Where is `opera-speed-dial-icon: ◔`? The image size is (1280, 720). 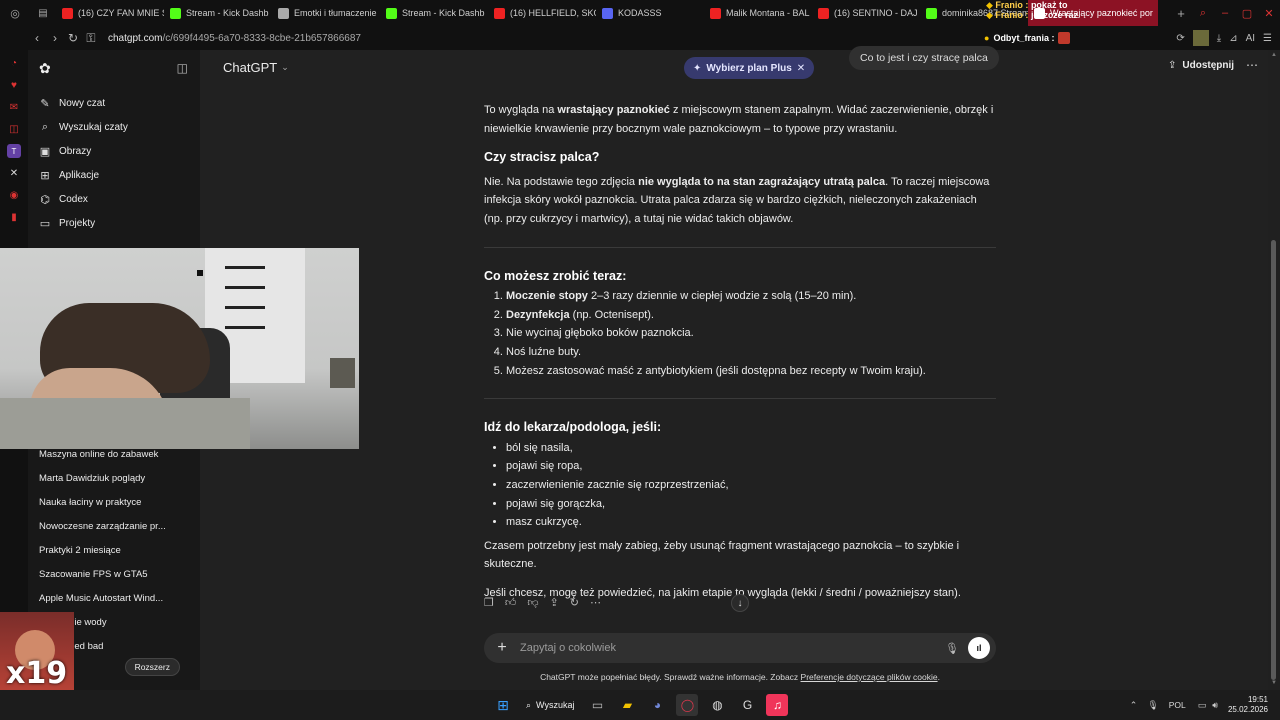
opera-speed-dial-icon: ◔ is located at coordinates (14, 63).